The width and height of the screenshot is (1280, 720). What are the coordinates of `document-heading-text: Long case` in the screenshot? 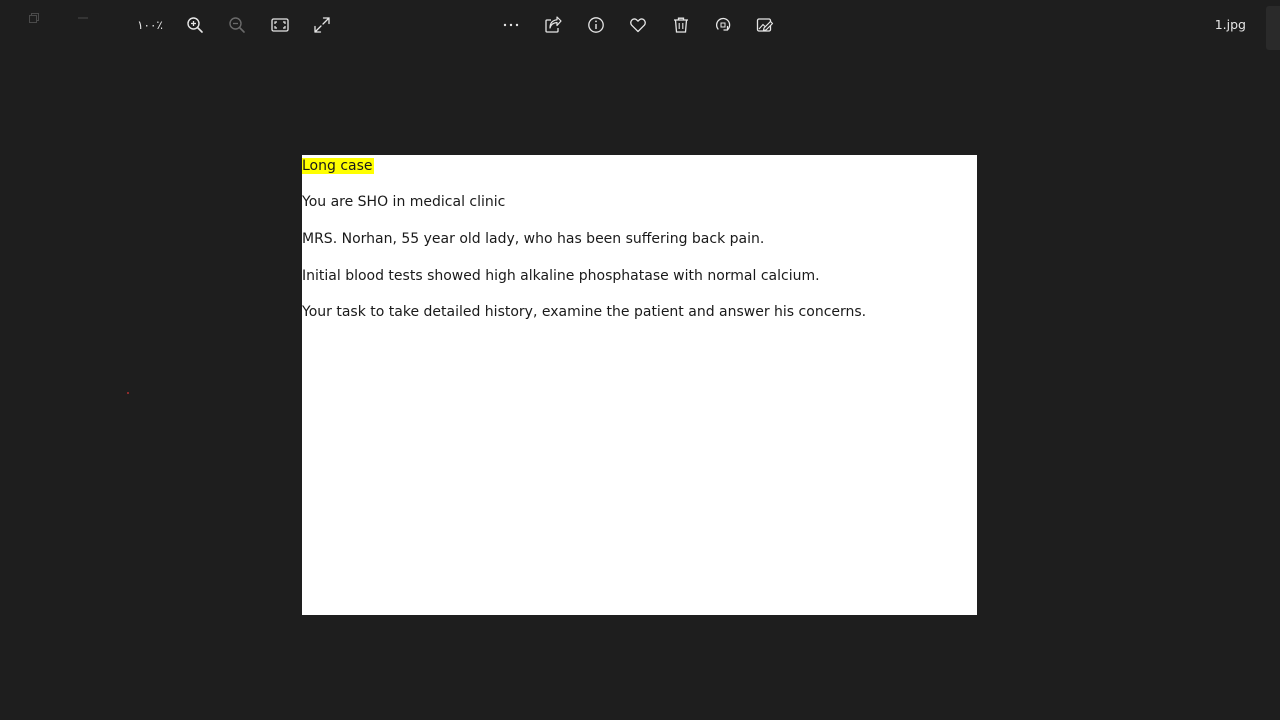 It's located at (338, 166).